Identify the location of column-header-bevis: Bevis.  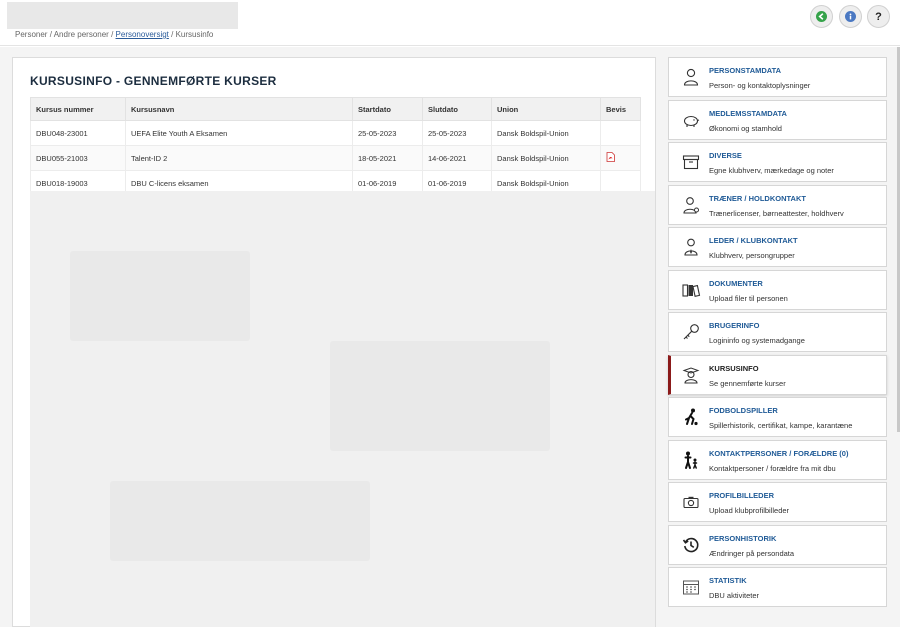
(620, 109).